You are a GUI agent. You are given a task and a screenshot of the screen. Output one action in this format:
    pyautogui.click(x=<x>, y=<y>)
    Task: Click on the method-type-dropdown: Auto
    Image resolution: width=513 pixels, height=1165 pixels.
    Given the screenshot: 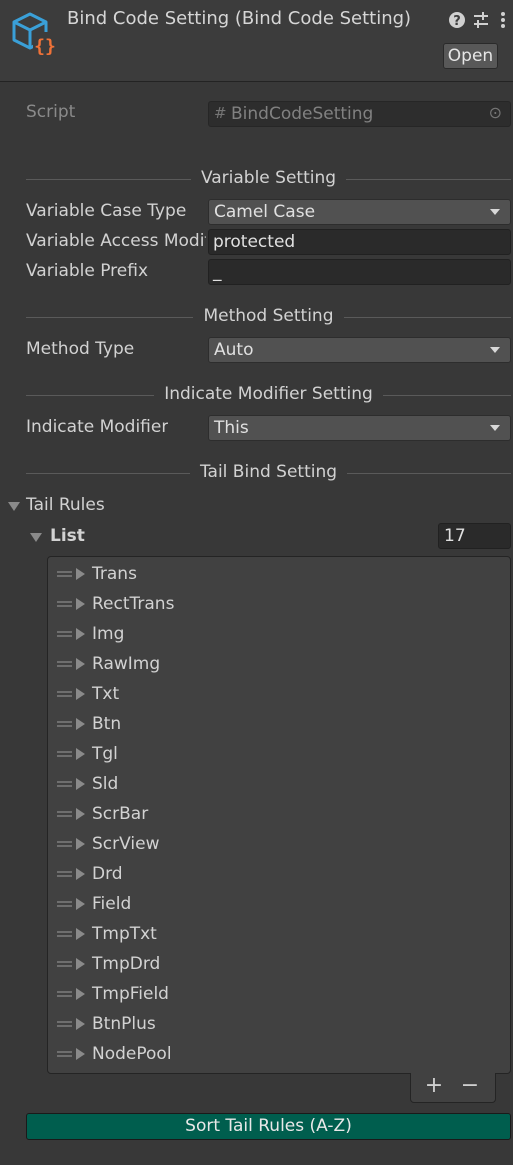 What is the action you would take?
    pyautogui.click(x=359, y=350)
    